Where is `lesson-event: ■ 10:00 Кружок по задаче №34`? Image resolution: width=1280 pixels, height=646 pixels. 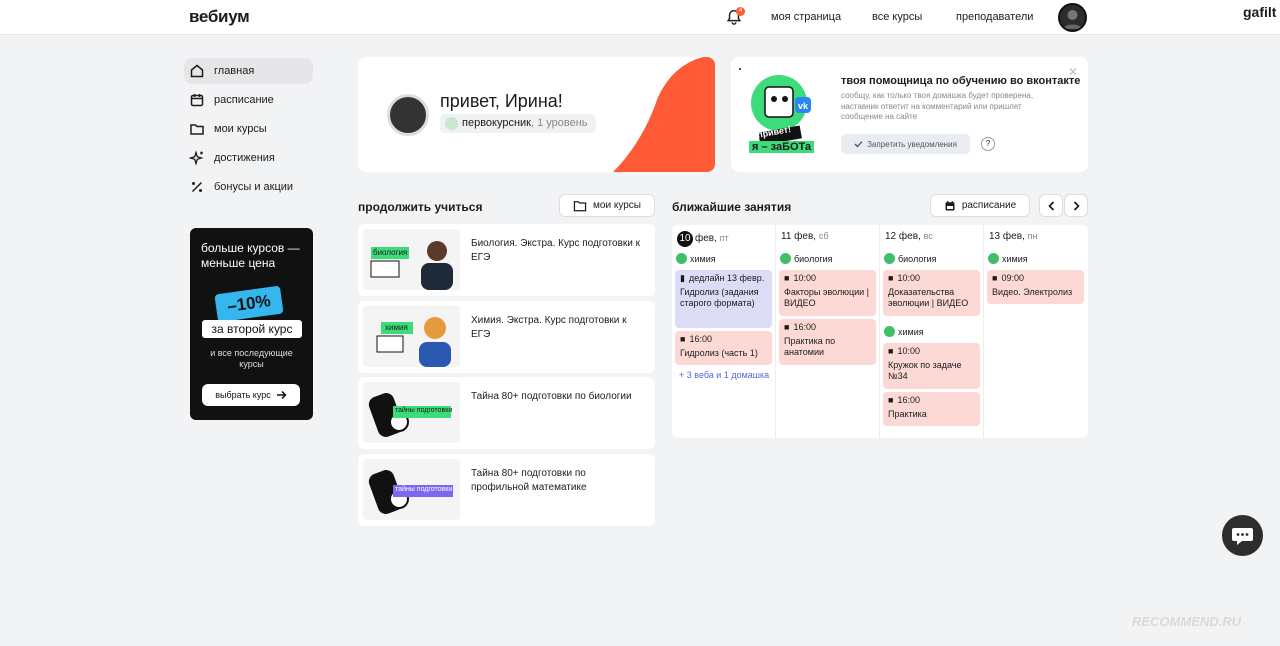 lesson-event: ■ 10:00 Кружок по задаче №34 is located at coordinates (931, 366).